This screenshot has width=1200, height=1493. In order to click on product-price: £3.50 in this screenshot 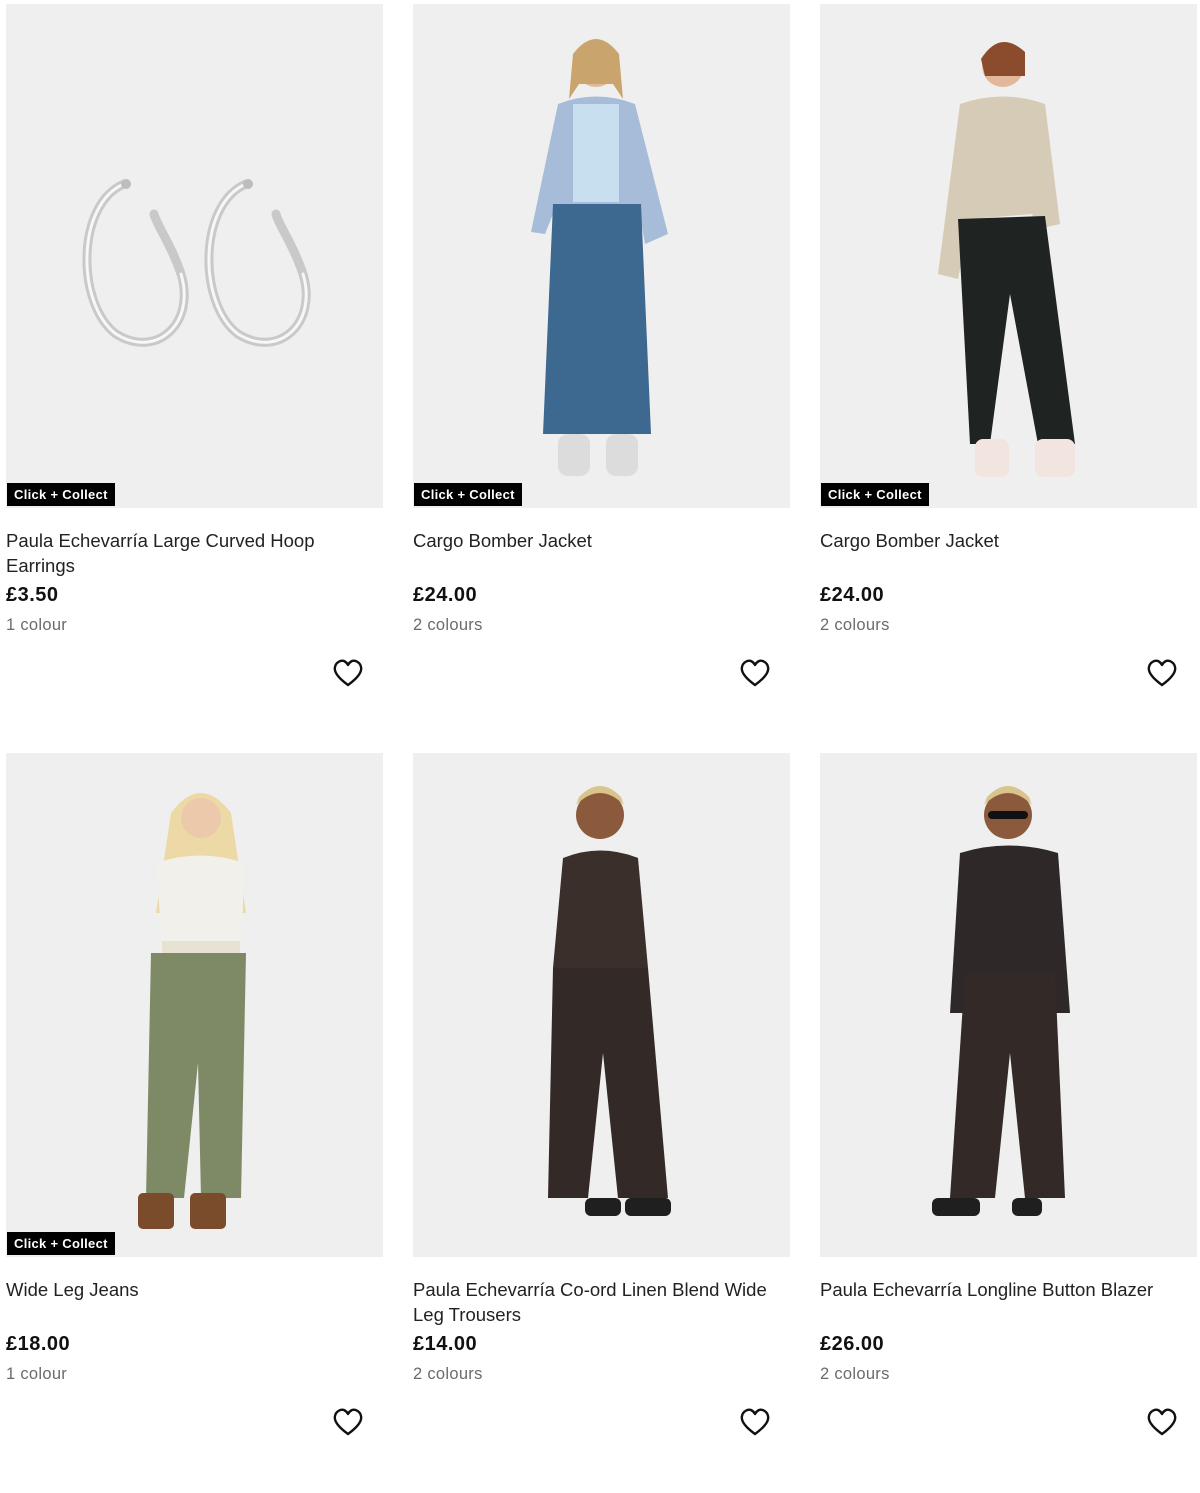, I will do `click(32, 595)`.